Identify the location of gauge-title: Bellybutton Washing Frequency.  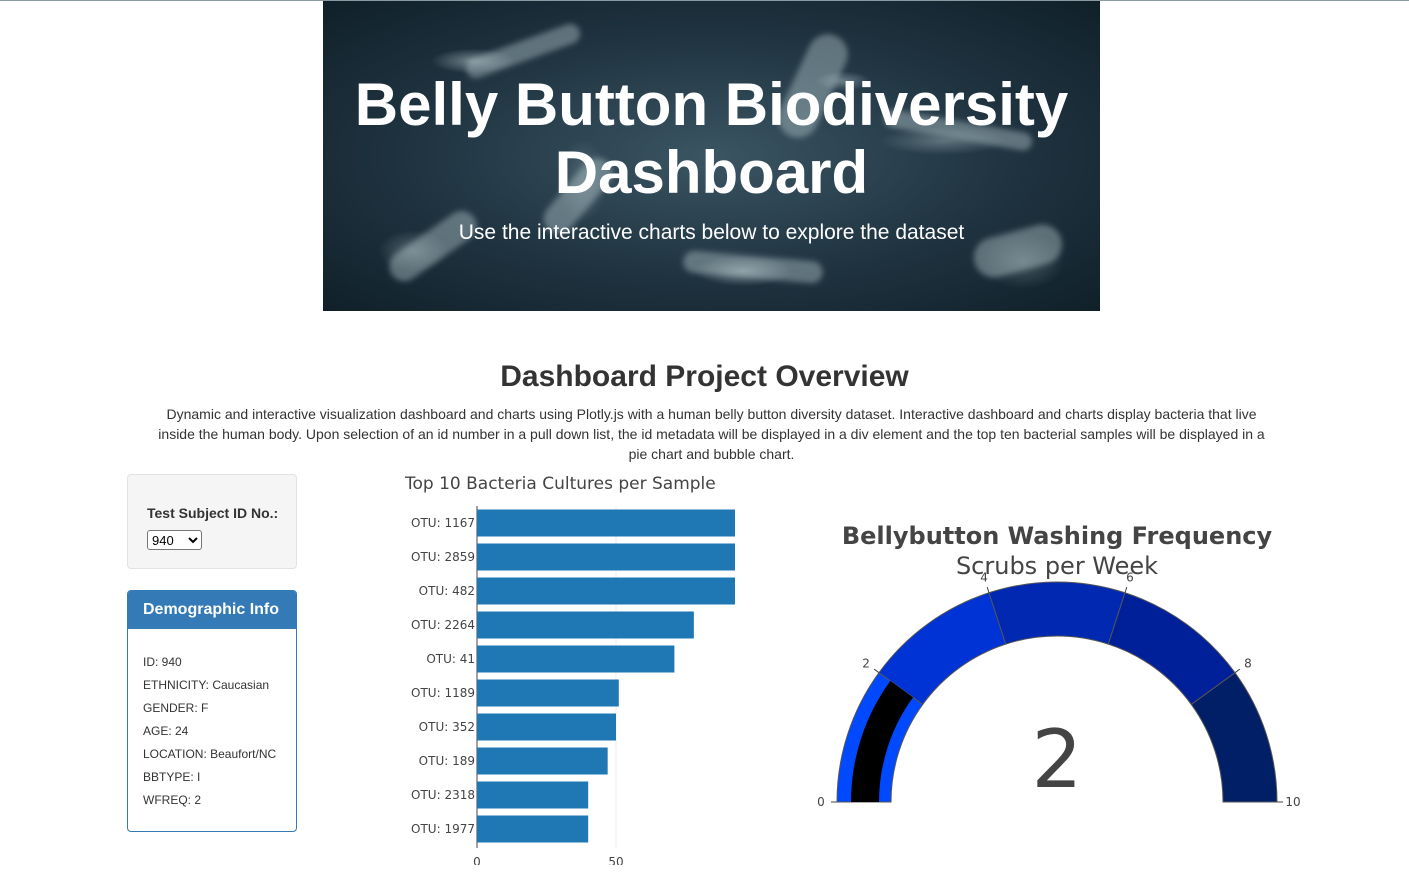
(1057, 536).